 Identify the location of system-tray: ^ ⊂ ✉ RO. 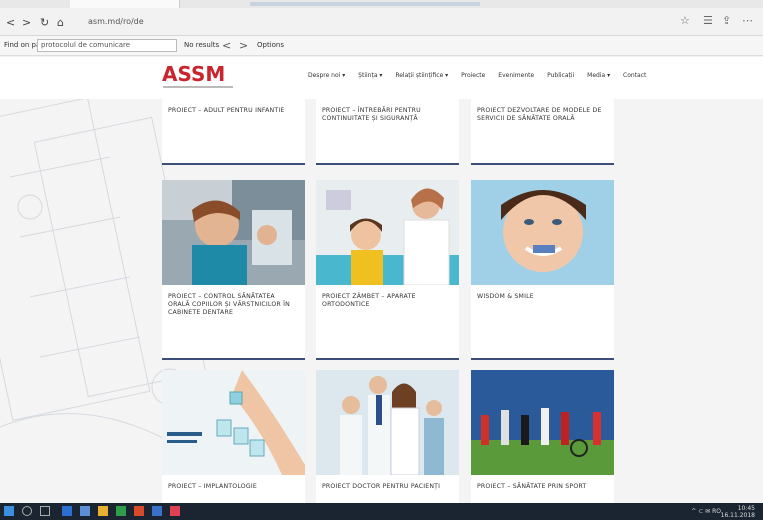
(706, 511).